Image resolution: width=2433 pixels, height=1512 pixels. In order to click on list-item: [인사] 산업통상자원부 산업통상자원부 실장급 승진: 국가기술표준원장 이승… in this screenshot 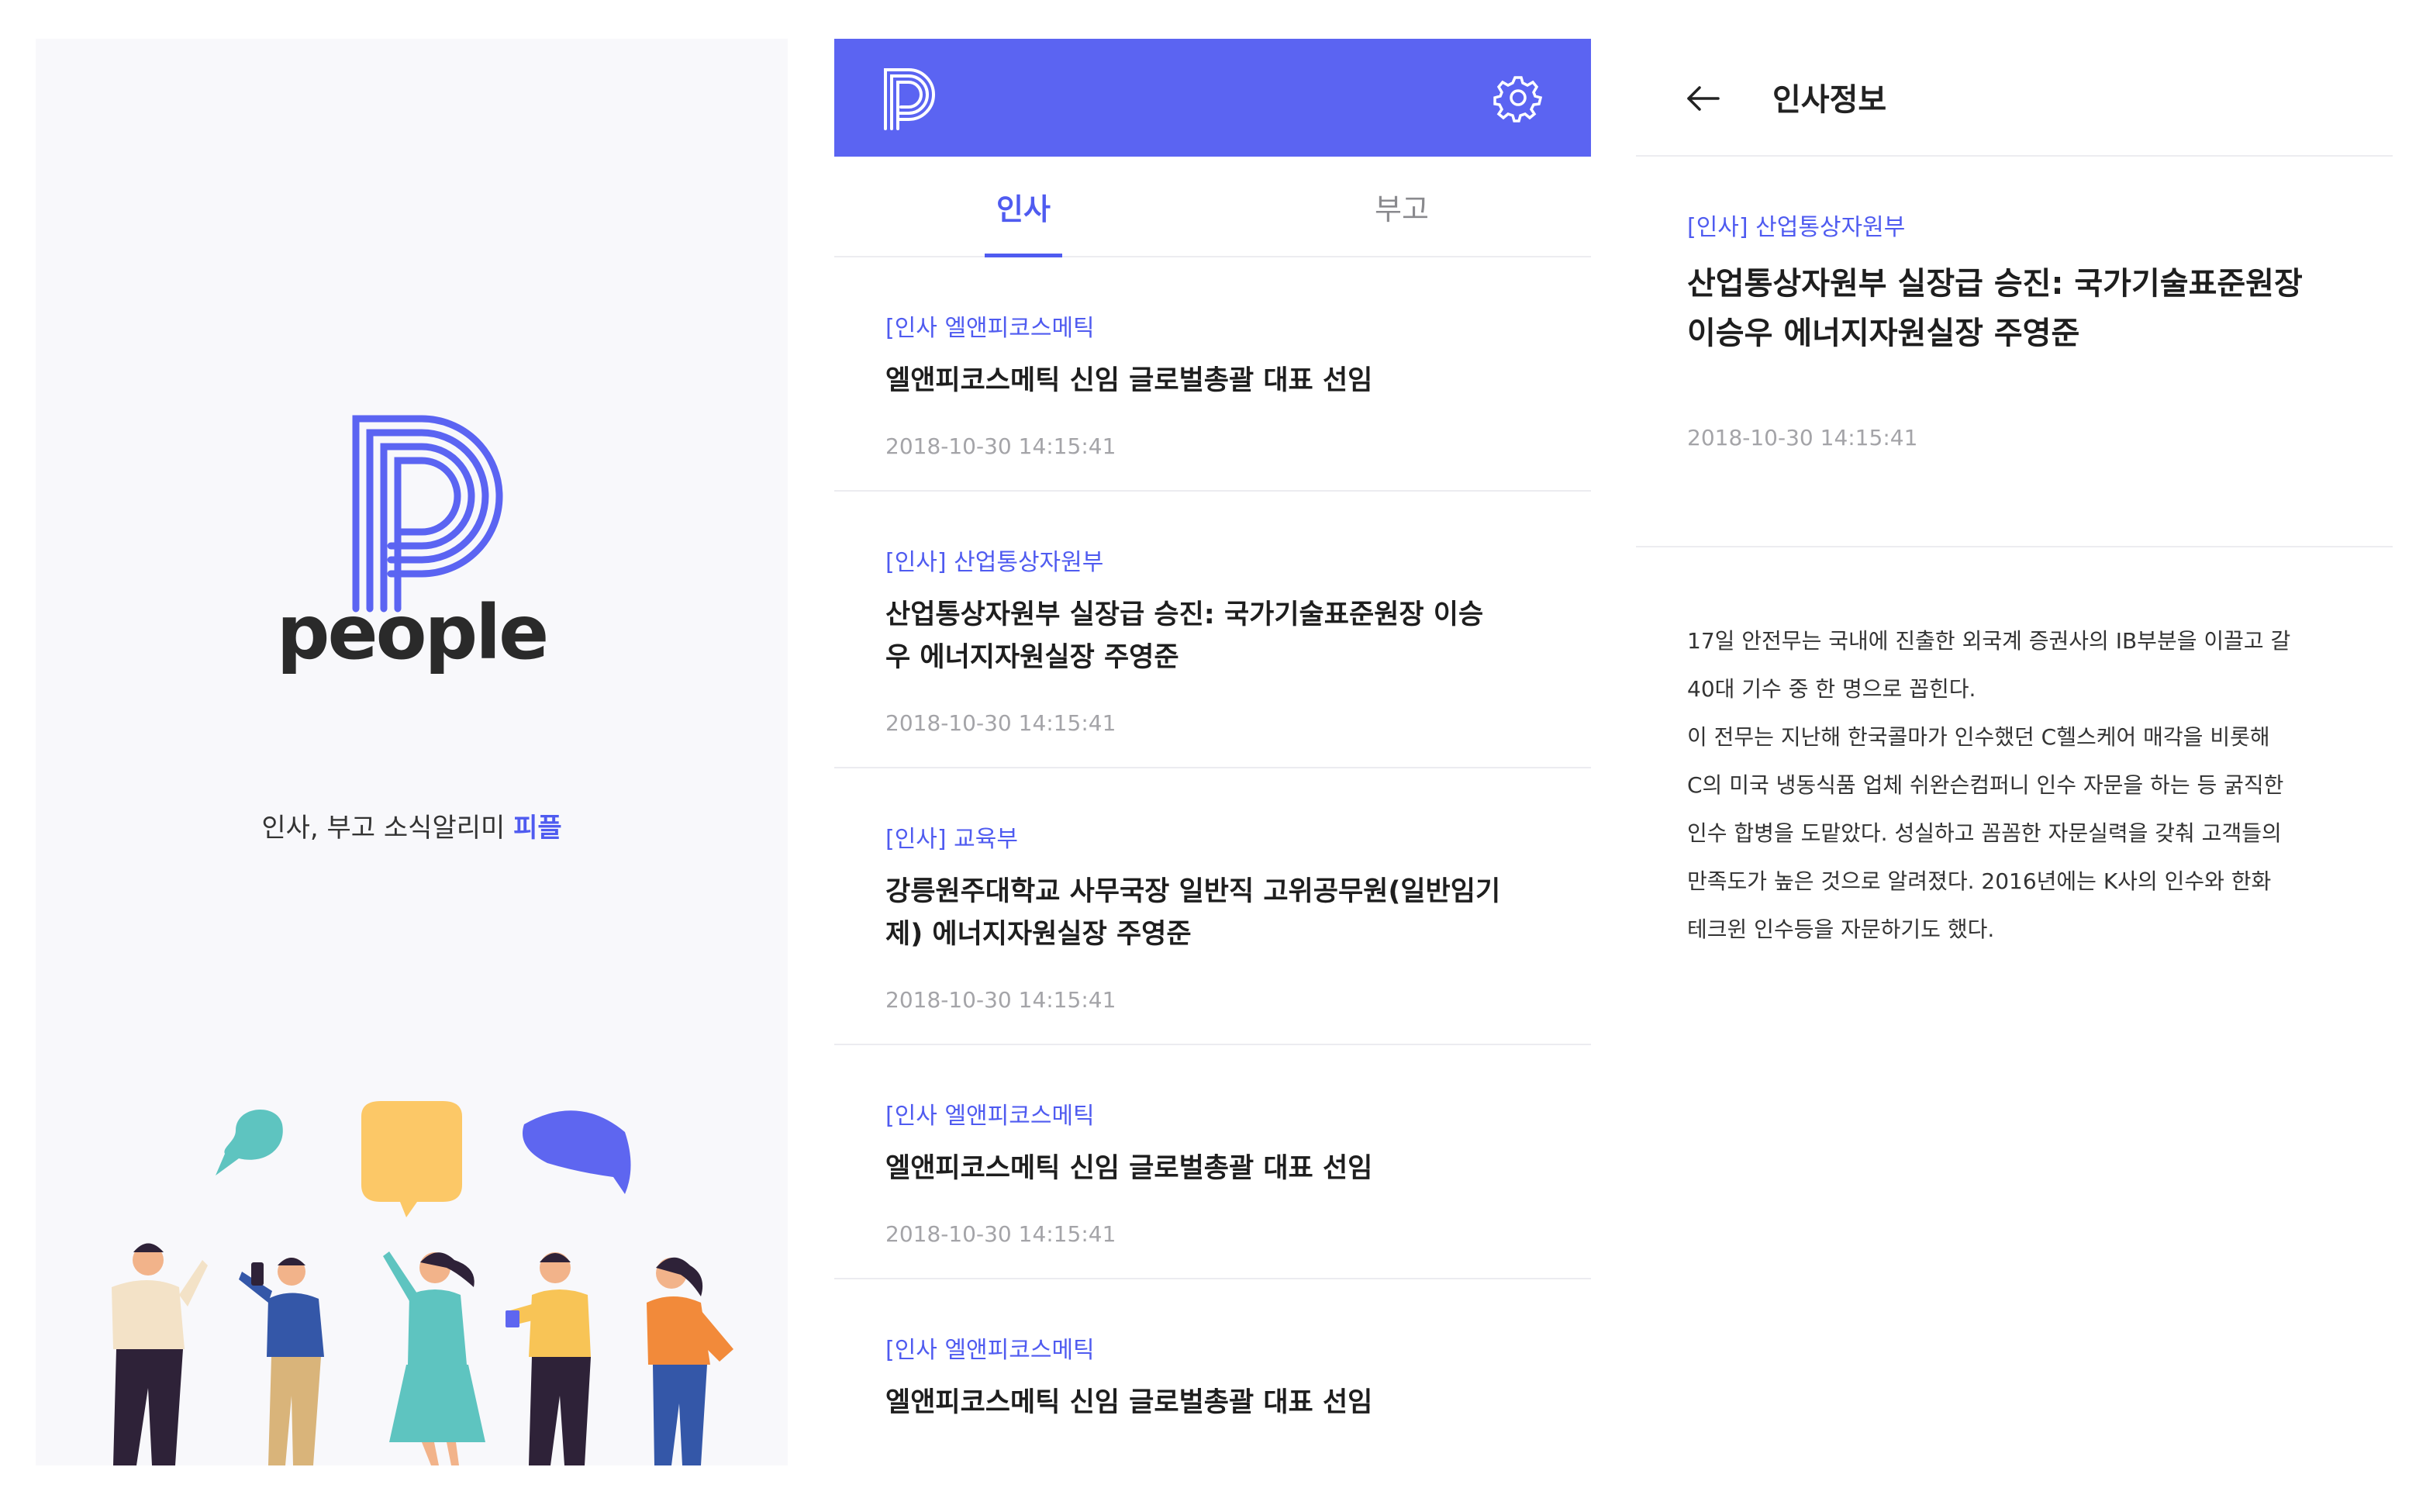, I will do `click(1212, 630)`.